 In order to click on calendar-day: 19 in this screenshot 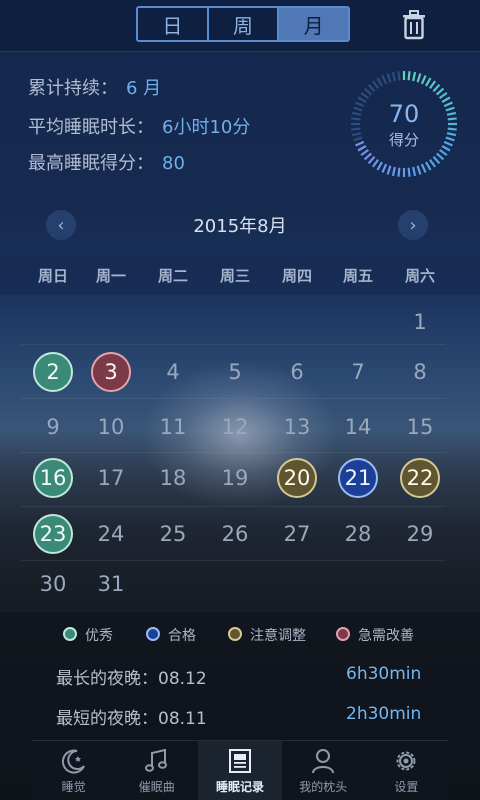, I will do `click(235, 478)`.